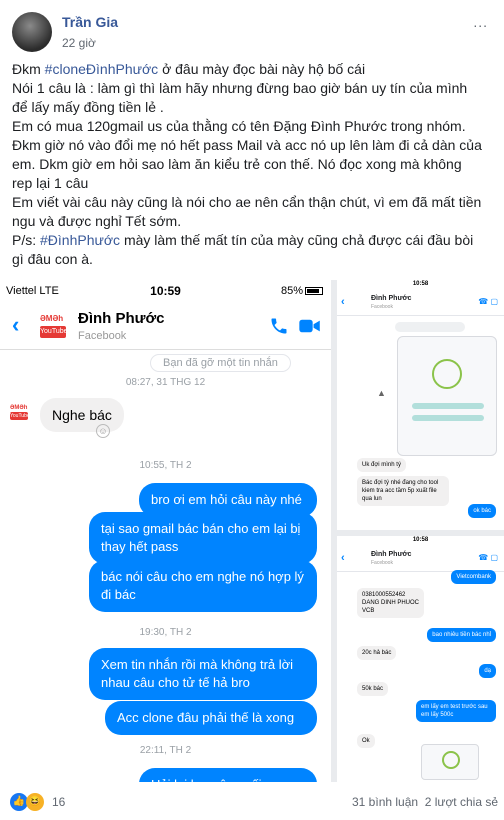 The image size is (504, 820). Describe the element at coordinates (32, 32) in the screenshot. I see `author-avatar` at that location.